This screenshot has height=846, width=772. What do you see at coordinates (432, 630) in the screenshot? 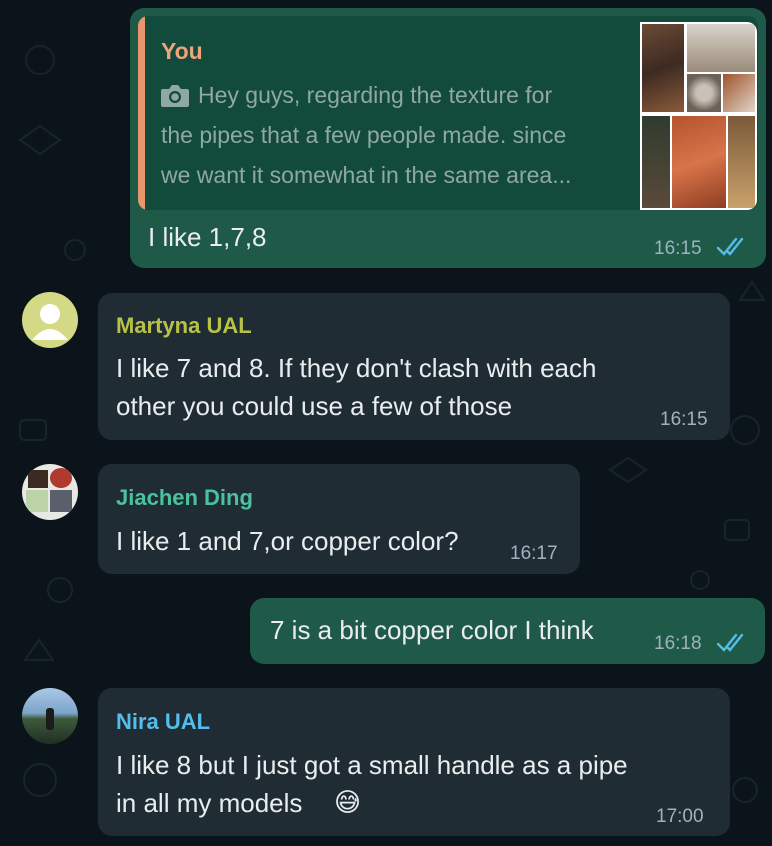
I see `message-text: 7 is a bit copper color I think` at bounding box center [432, 630].